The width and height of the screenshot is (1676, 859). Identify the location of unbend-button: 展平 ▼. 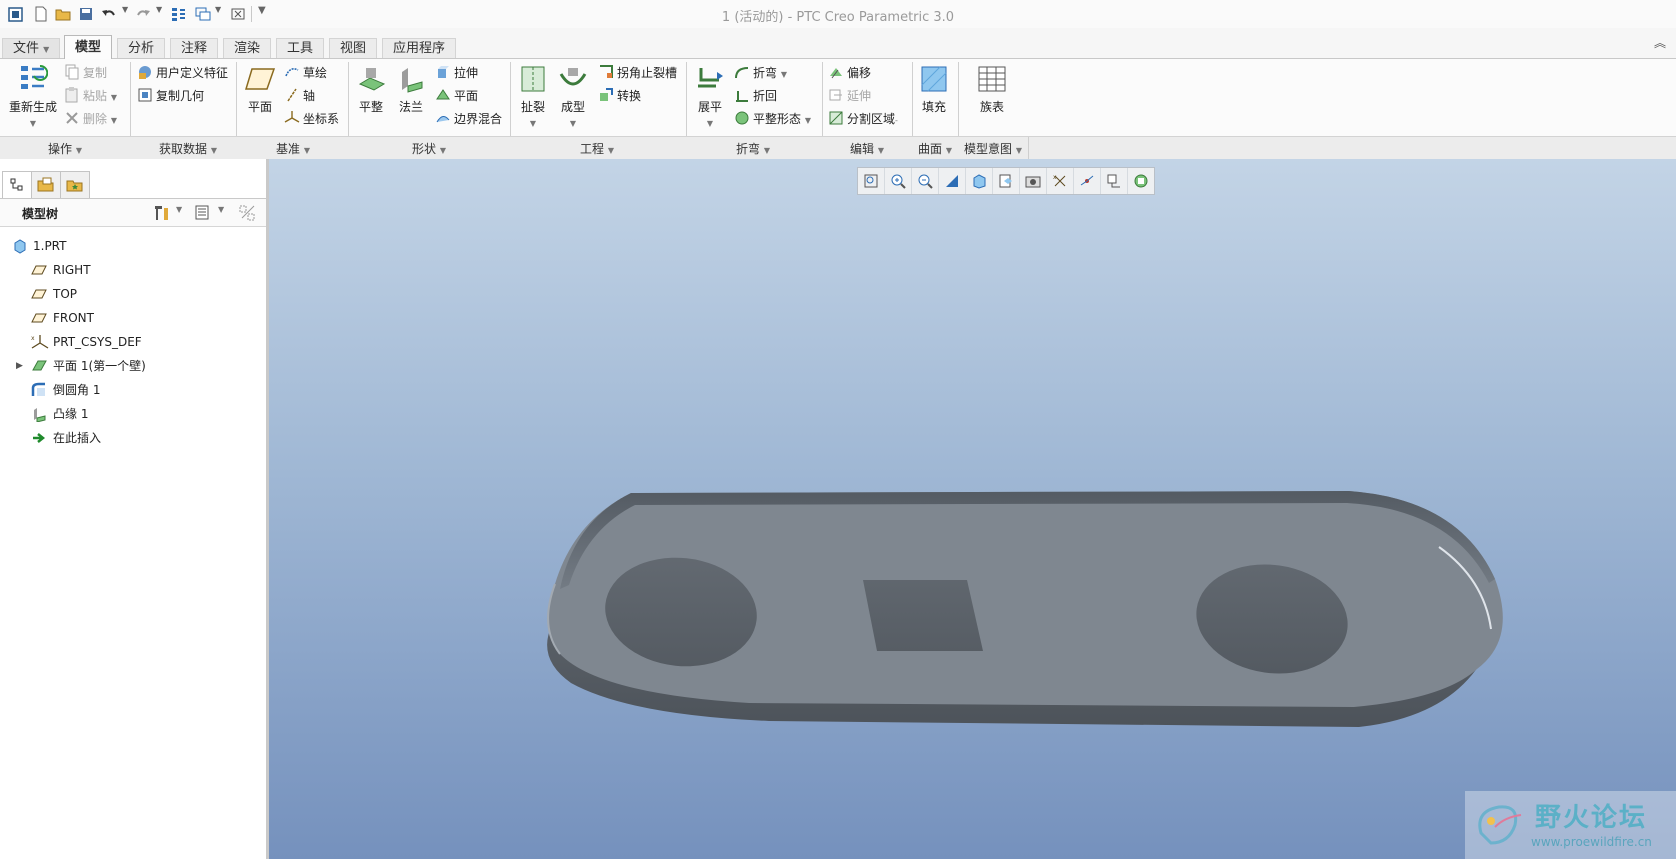
(710, 96).